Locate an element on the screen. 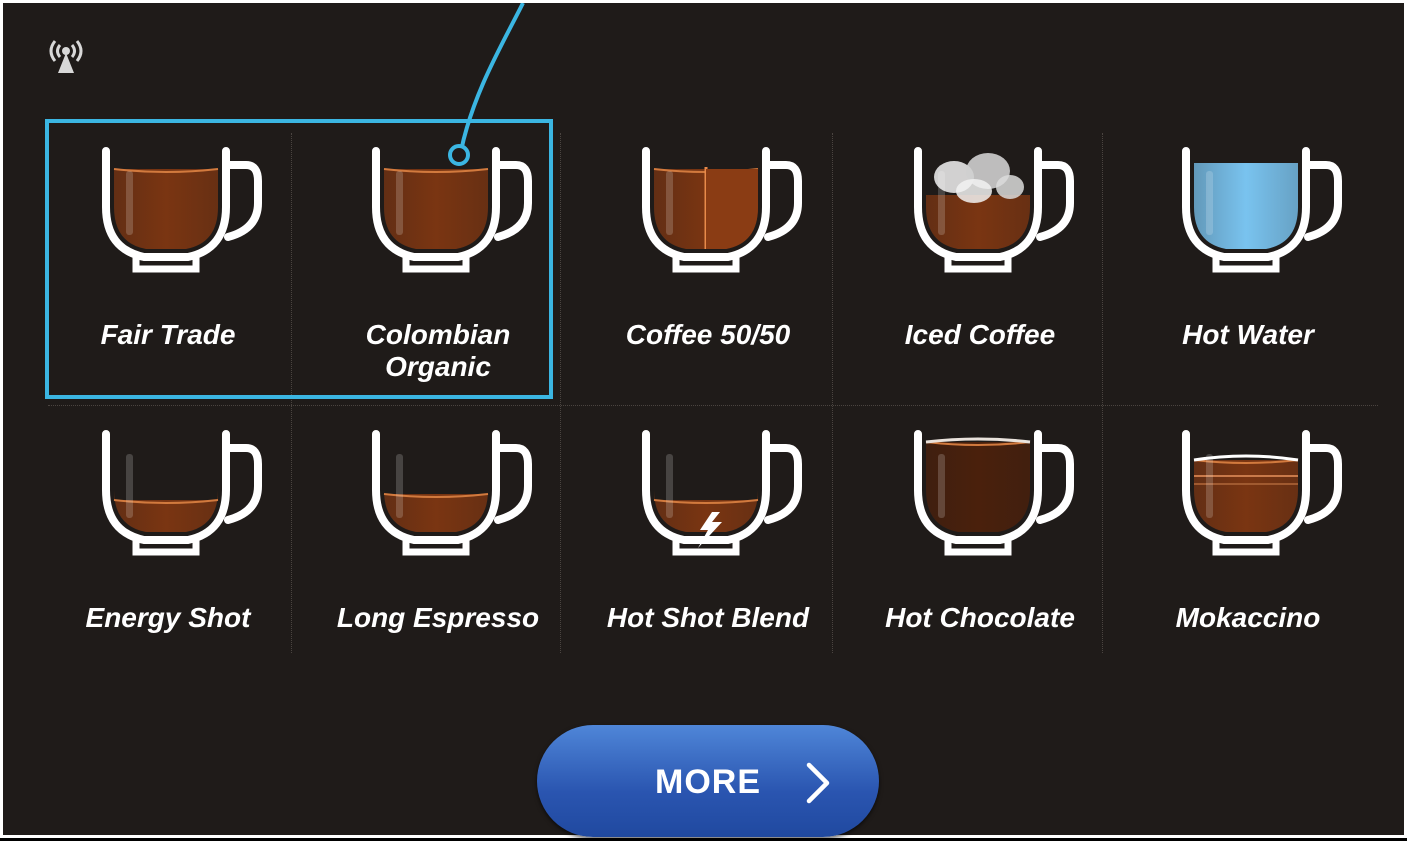  drink-tile-hot-chocolate: Hot Chocolate is located at coordinates (993, 543).